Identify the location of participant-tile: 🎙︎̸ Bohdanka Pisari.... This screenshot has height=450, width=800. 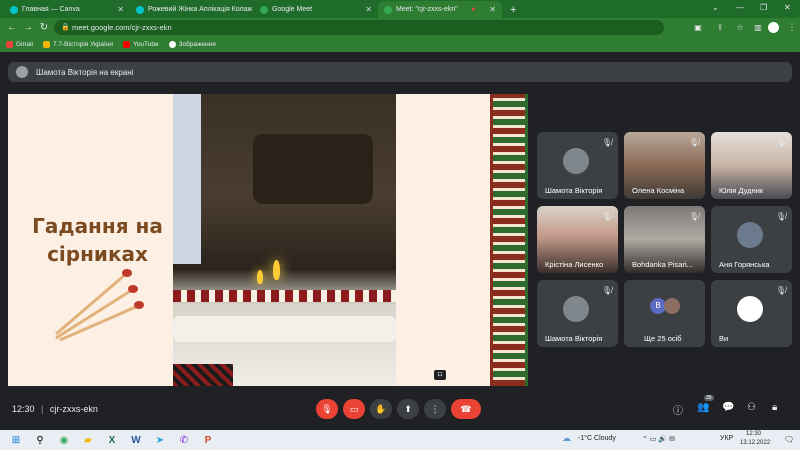
(664, 239).